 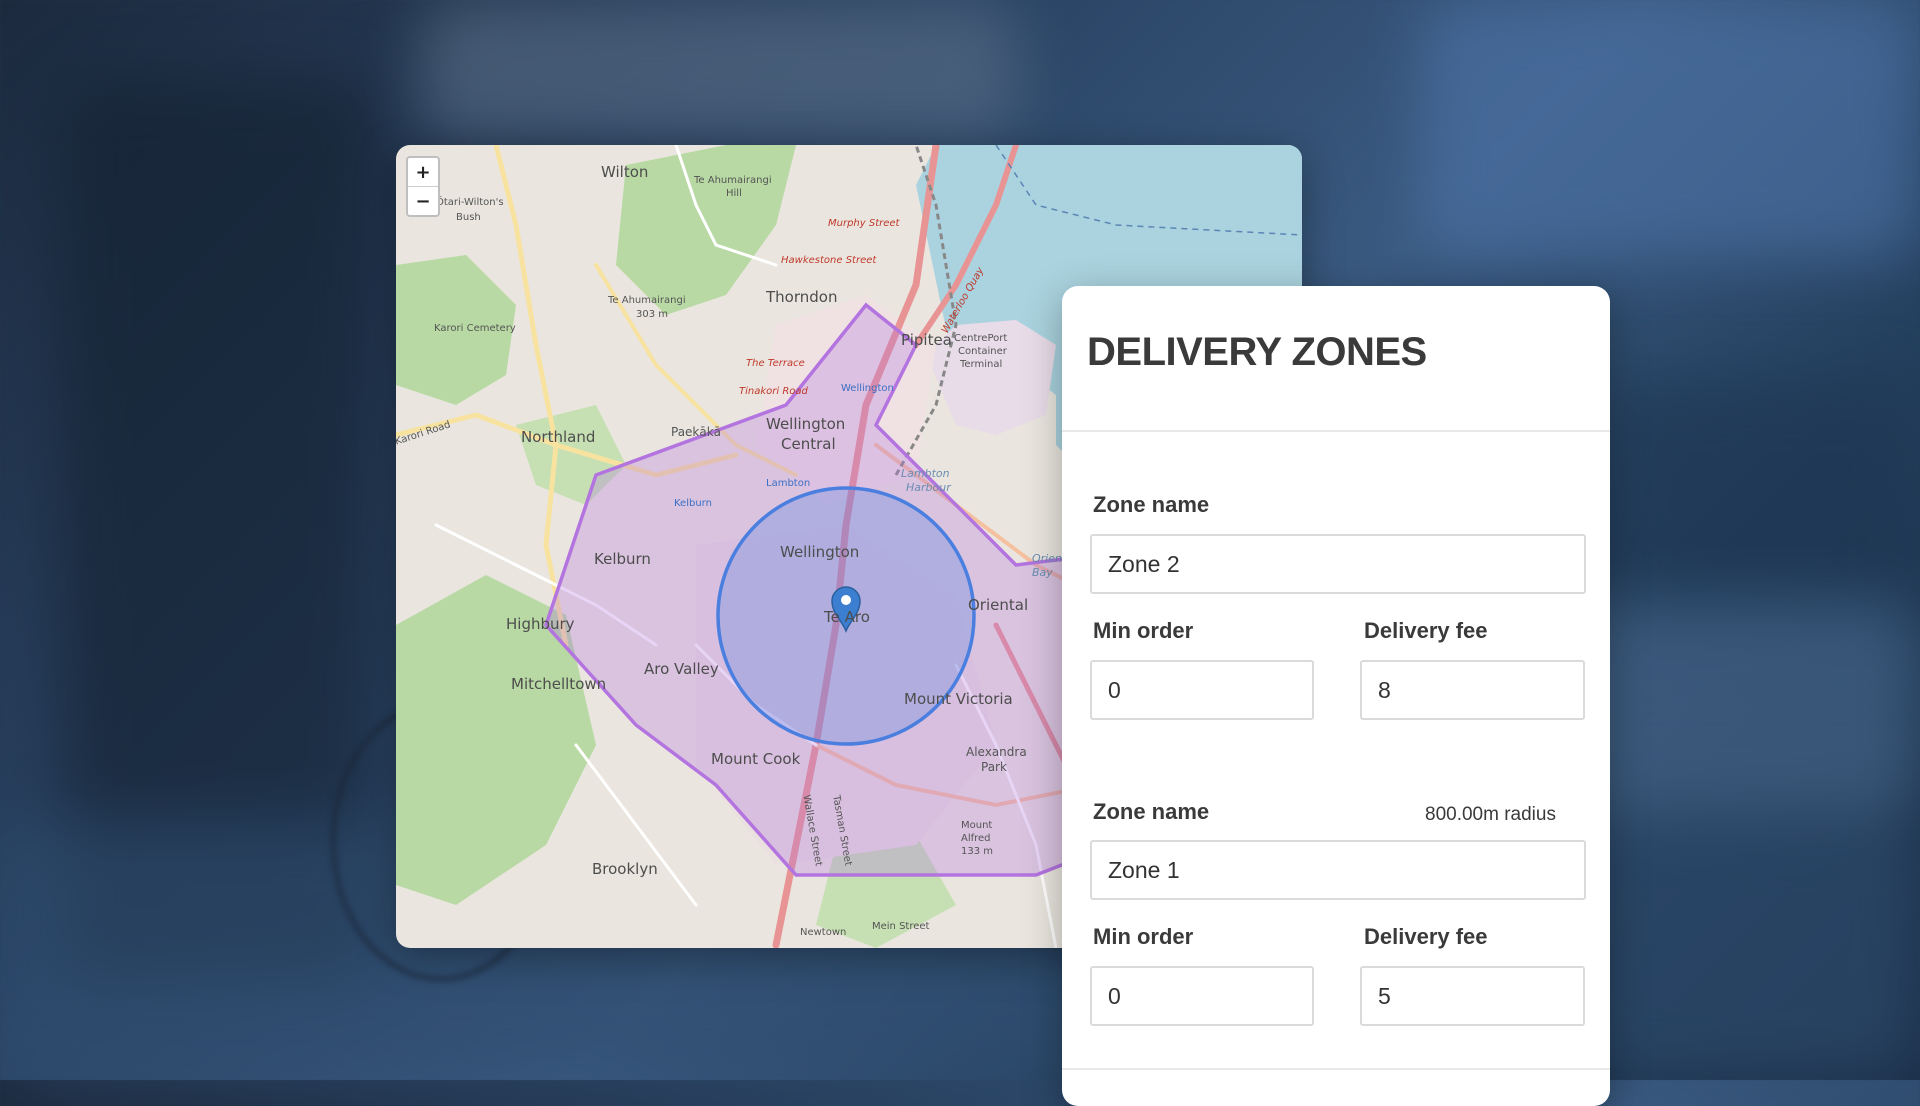 I want to click on map-label: Park, so click(x=994, y=767).